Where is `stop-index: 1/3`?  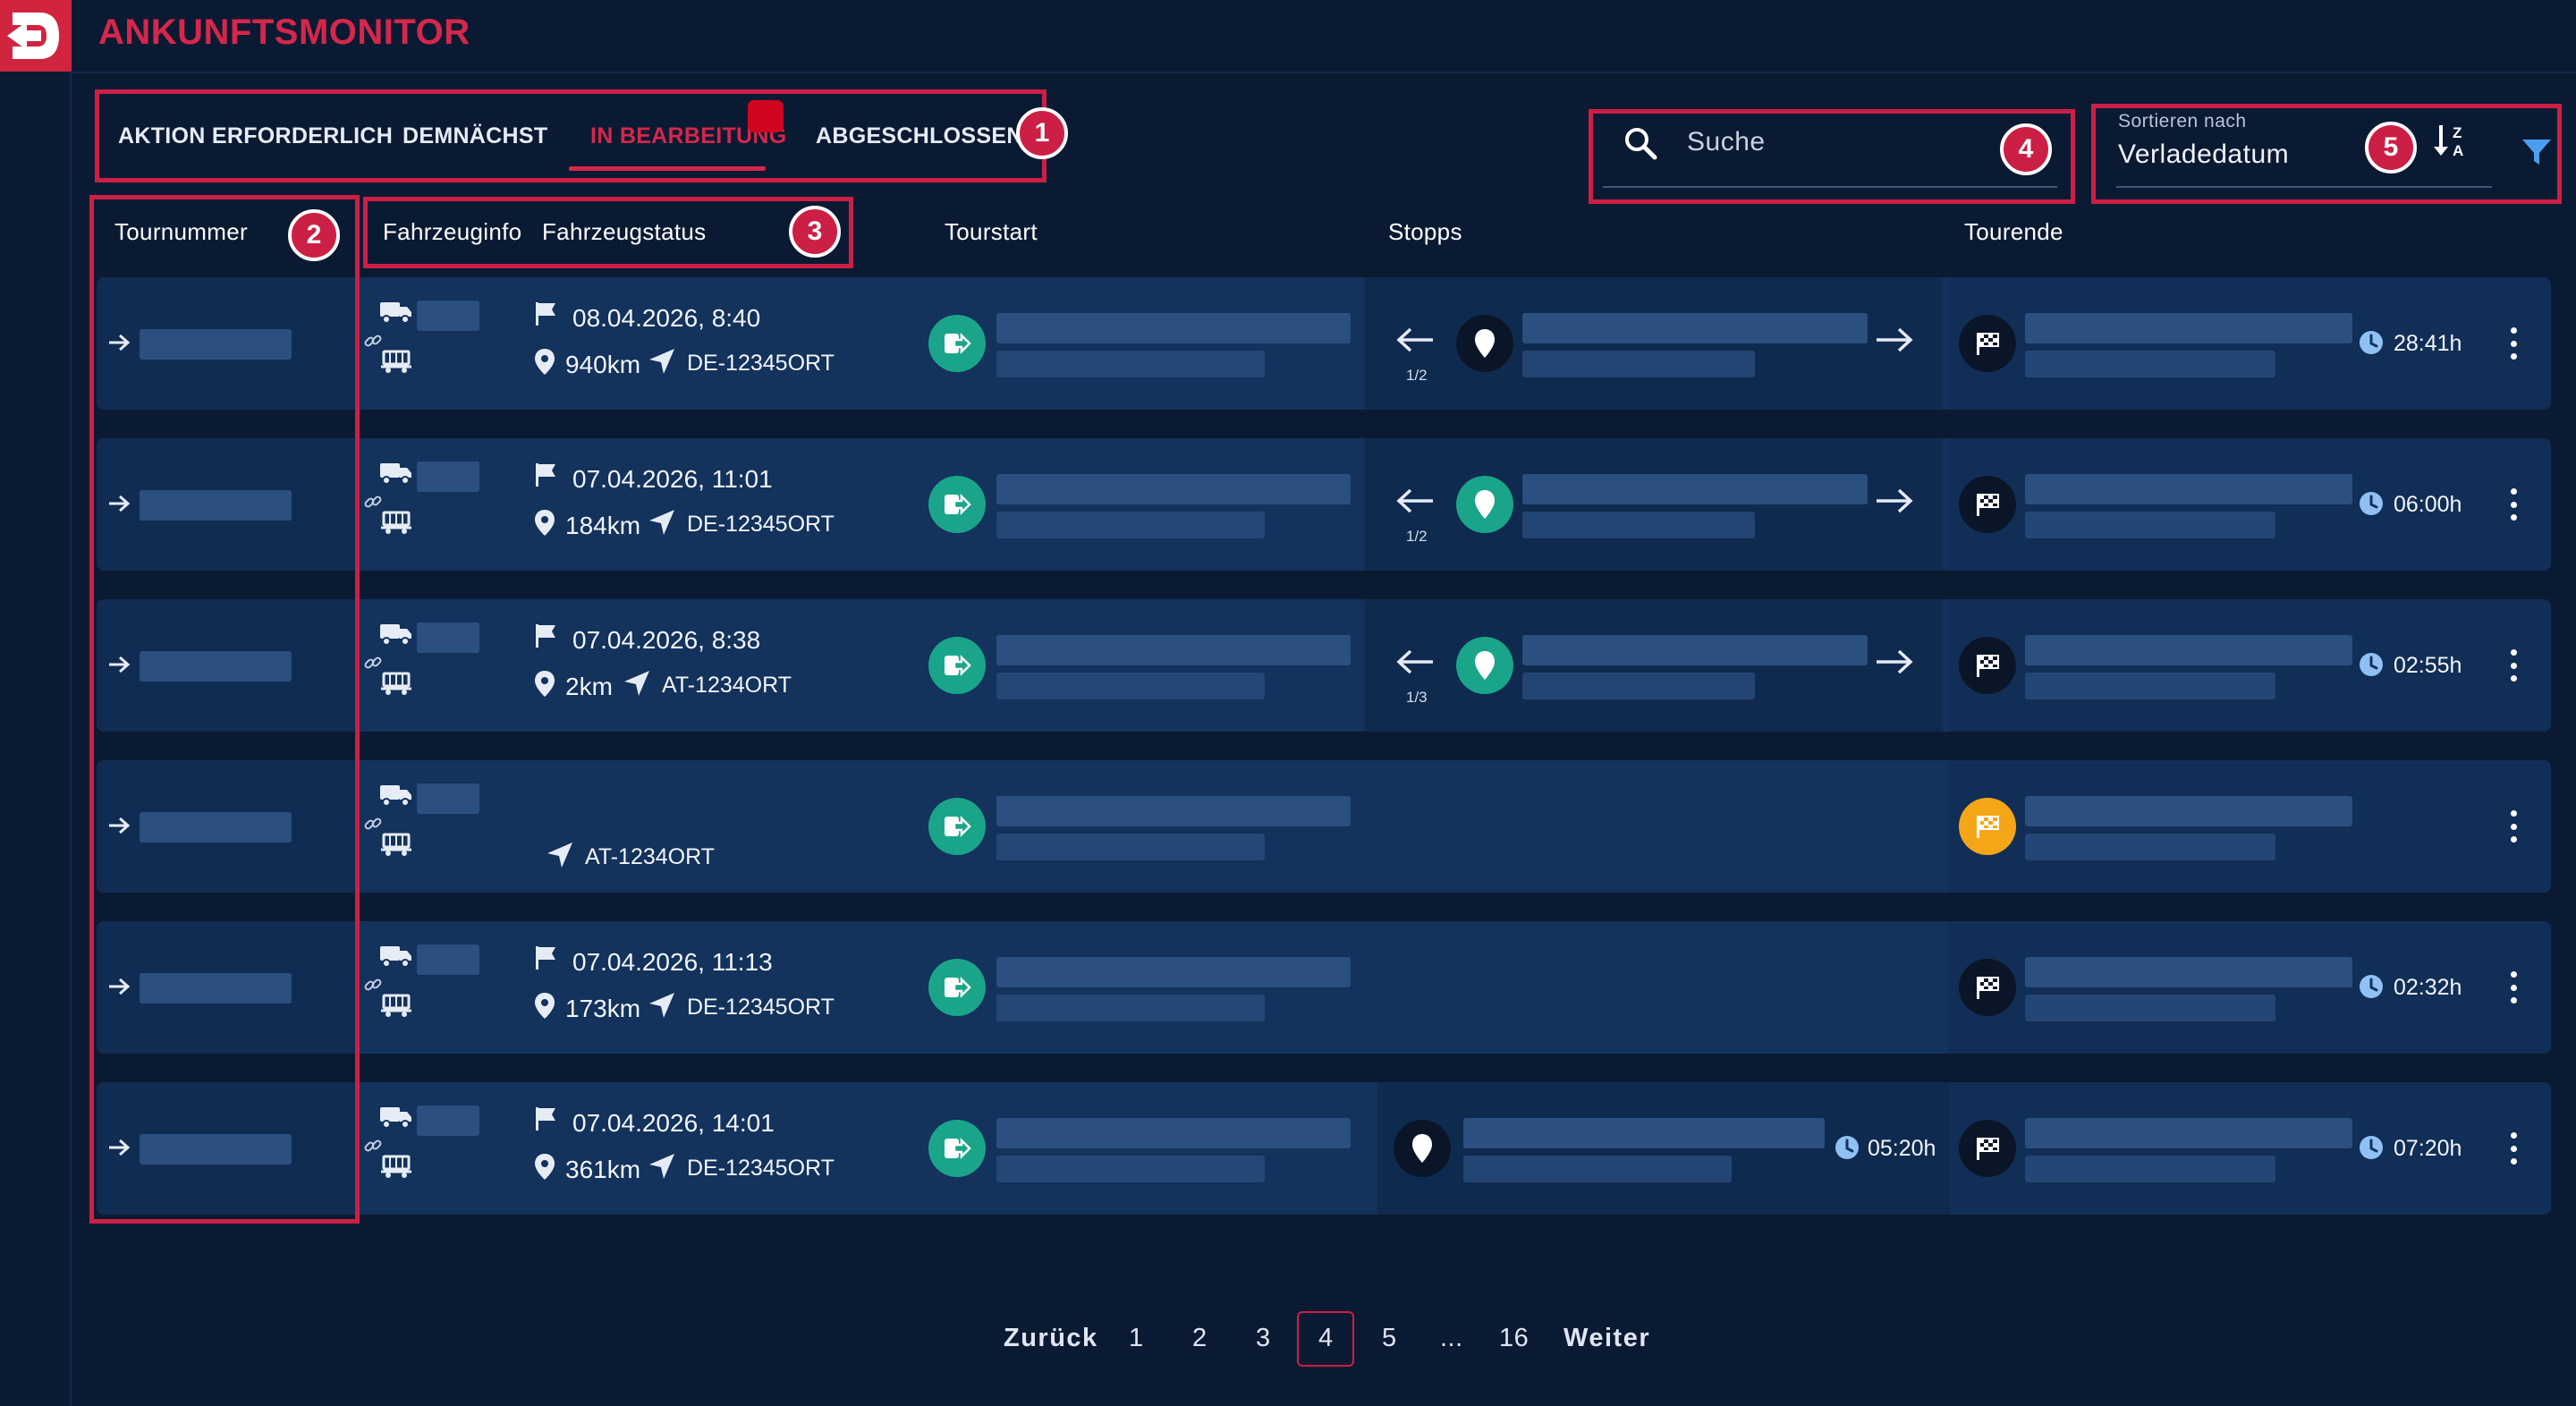
stop-index: 1/3 is located at coordinates (1417, 698).